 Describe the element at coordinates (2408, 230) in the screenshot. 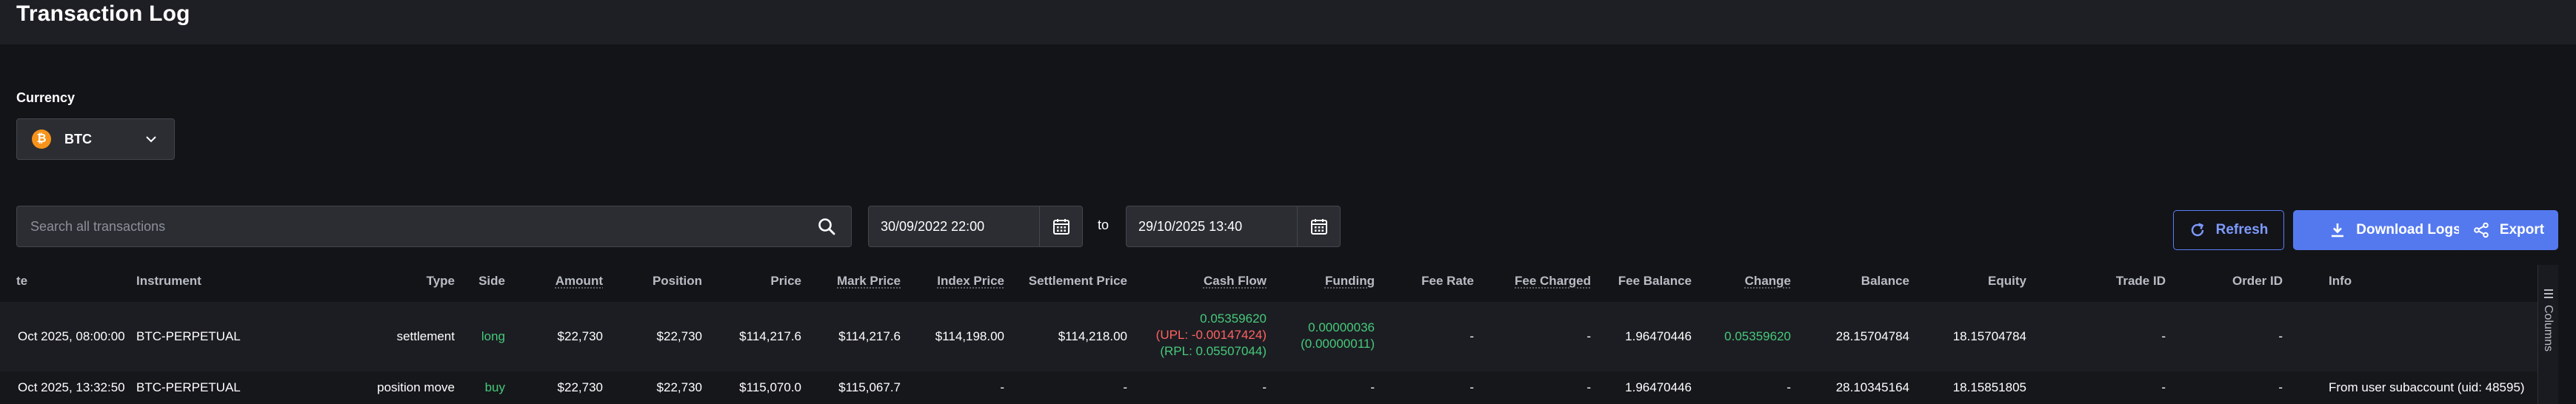

I see `download-logs-label: Download Logs` at that location.